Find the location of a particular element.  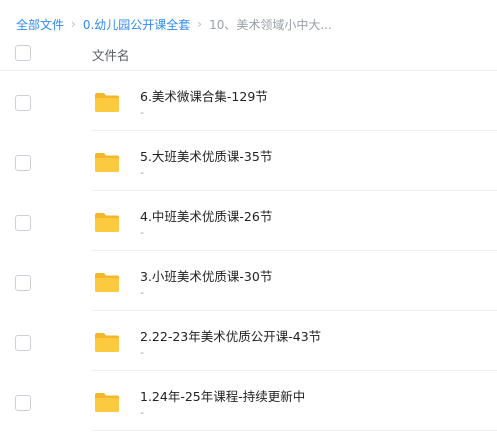

file-name: 3.小班美术优质课-30节 is located at coordinates (206, 275).